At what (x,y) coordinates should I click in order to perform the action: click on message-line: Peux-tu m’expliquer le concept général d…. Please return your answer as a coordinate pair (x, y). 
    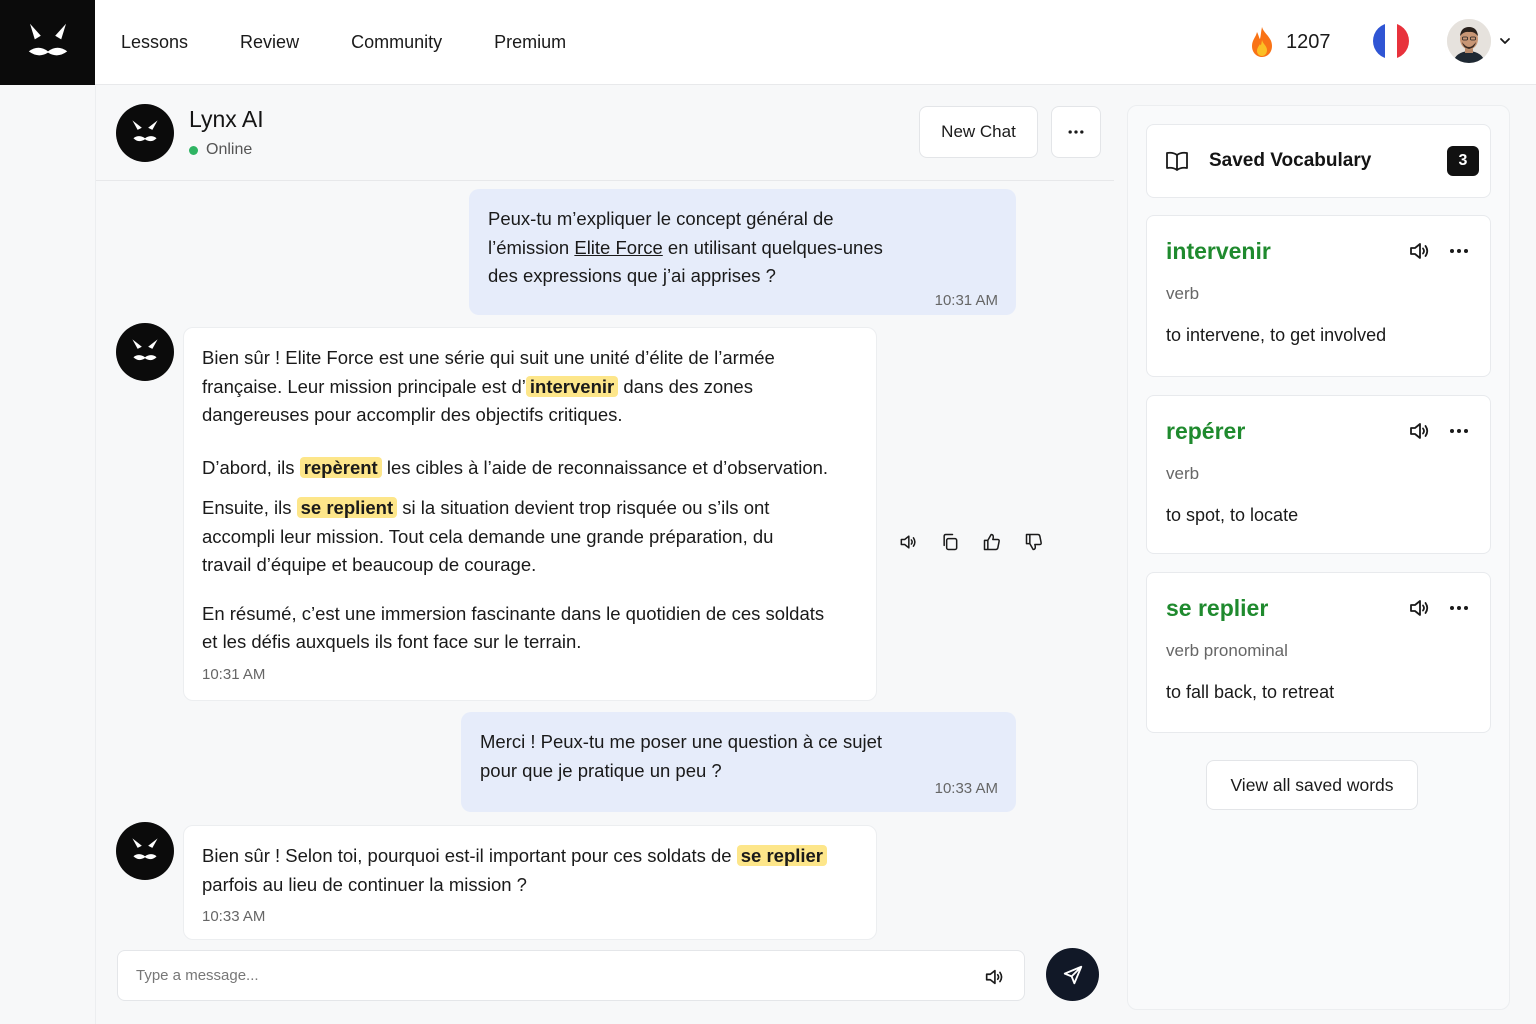
    Looking at the image, I should click on (661, 218).